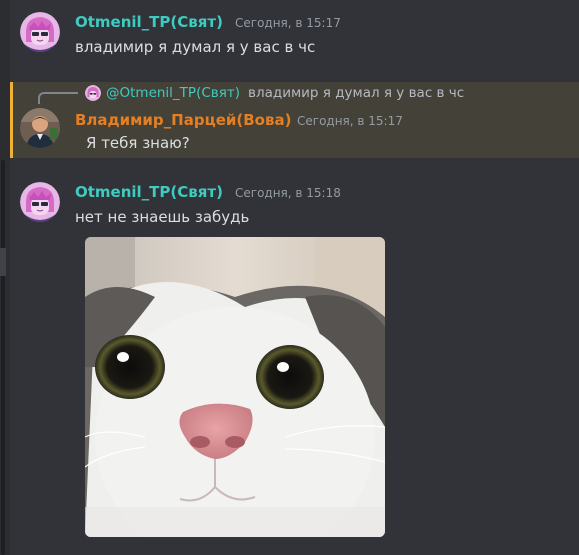 This screenshot has width=579, height=555. What do you see at coordinates (93, 93) in the screenshot?
I see `reply-avatar` at bounding box center [93, 93].